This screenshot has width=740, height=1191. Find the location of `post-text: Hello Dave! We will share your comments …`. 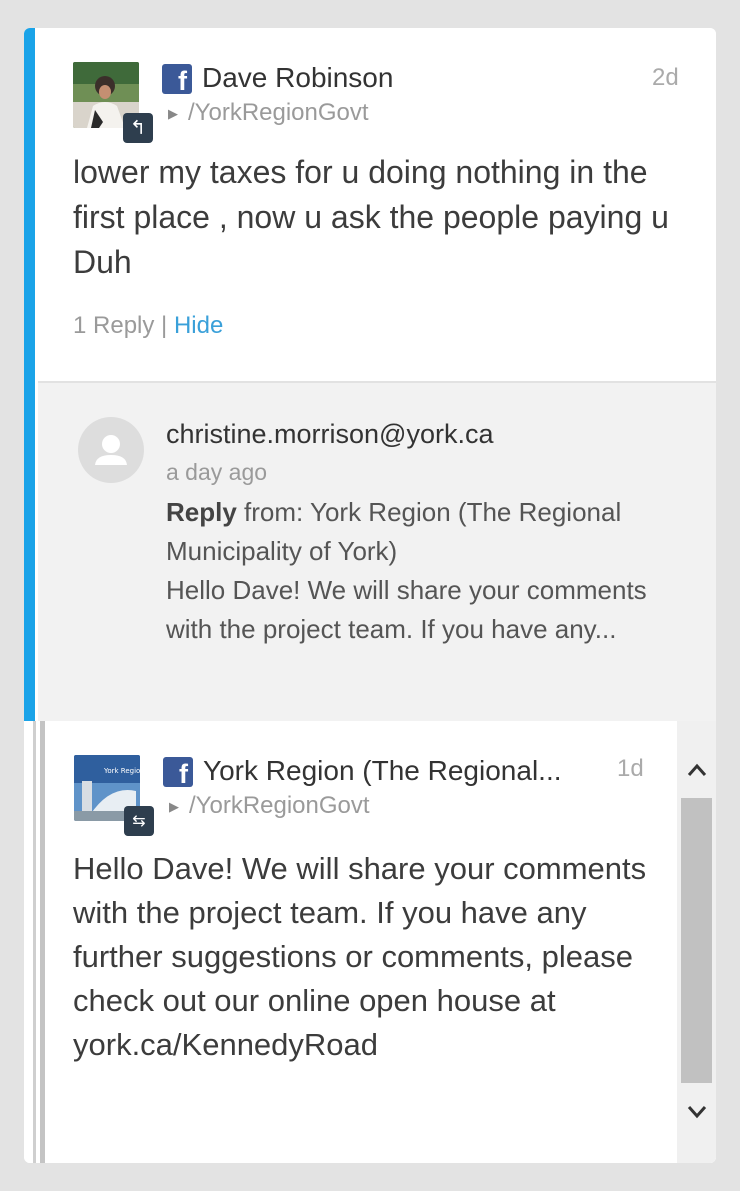

post-text: Hello Dave! We will share your comments … is located at coordinates (360, 956).